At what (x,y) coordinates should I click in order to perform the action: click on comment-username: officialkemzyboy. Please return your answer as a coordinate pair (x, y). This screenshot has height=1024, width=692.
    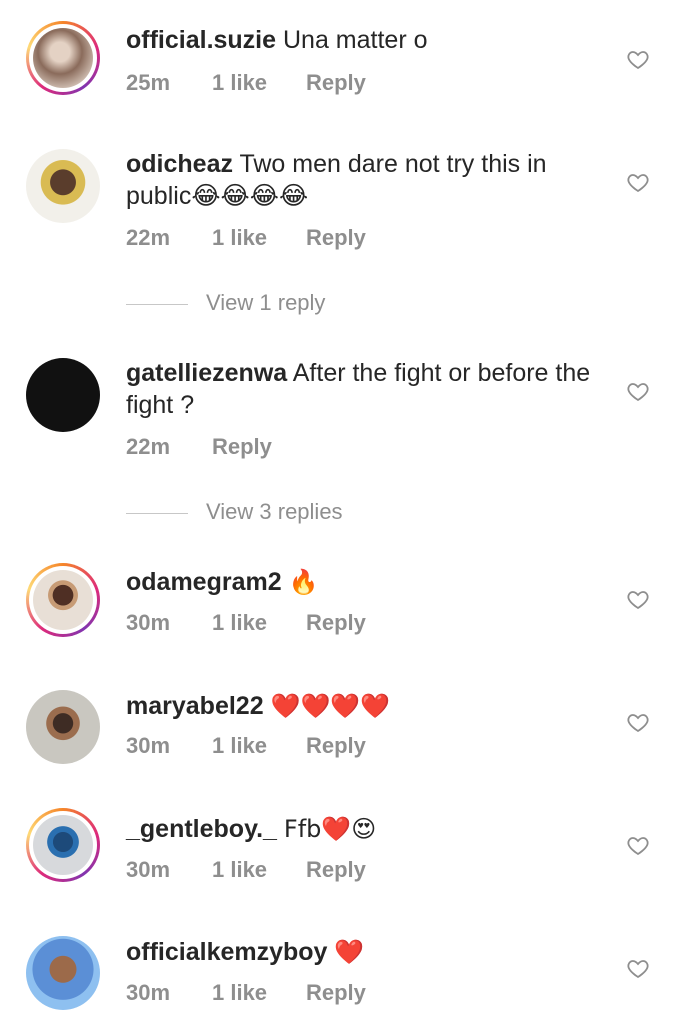
    Looking at the image, I should click on (226, 952).